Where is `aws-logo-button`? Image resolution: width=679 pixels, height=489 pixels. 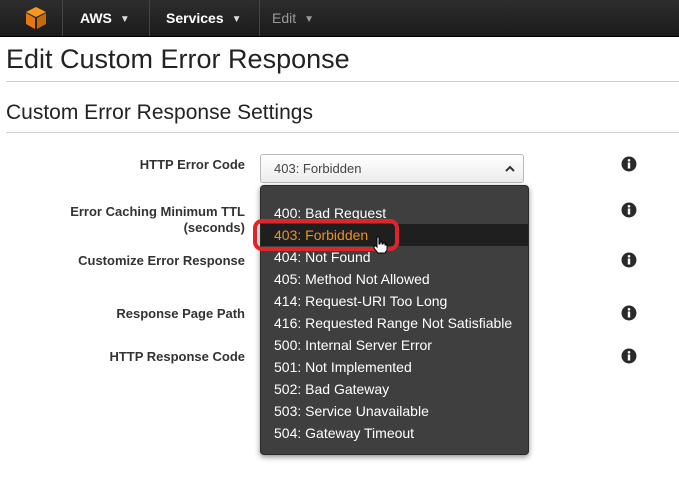 aws-logo-button is located at coordinates (31, 18).